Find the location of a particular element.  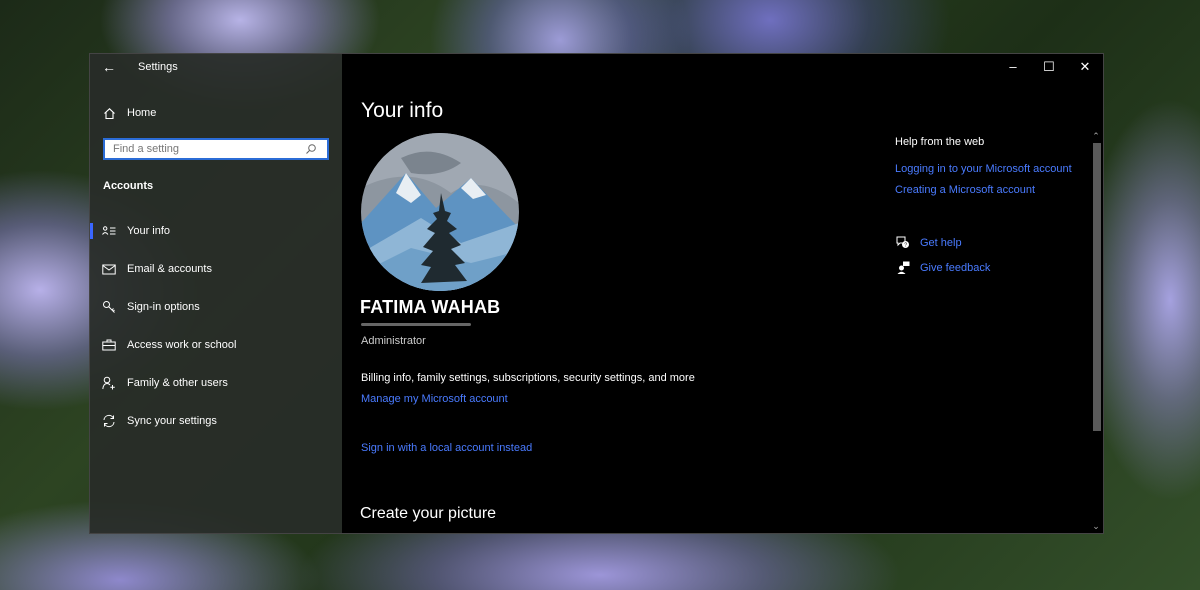

get-help-row: ? Get help is located at coordinates (928, 242).